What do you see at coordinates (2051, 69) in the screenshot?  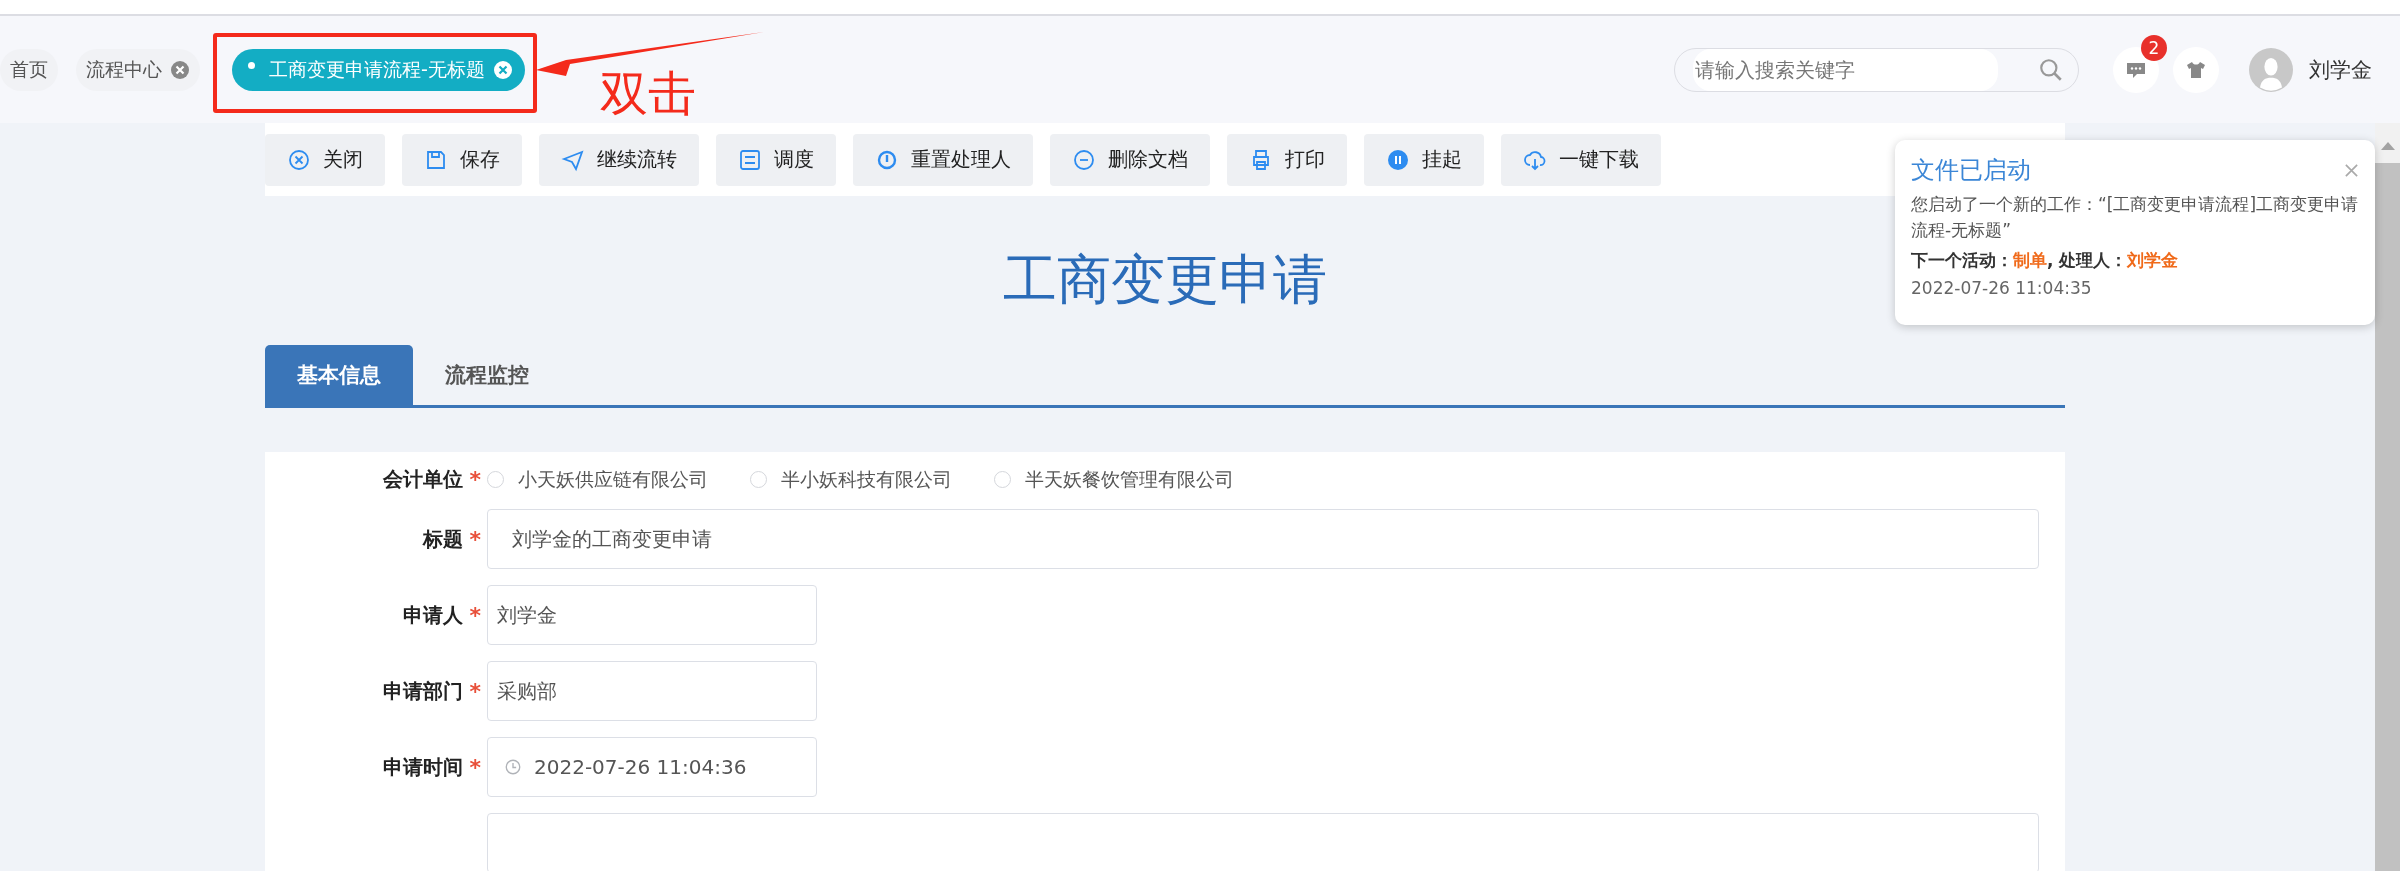 I see `search-icon` at bounding box center [2051, 69].